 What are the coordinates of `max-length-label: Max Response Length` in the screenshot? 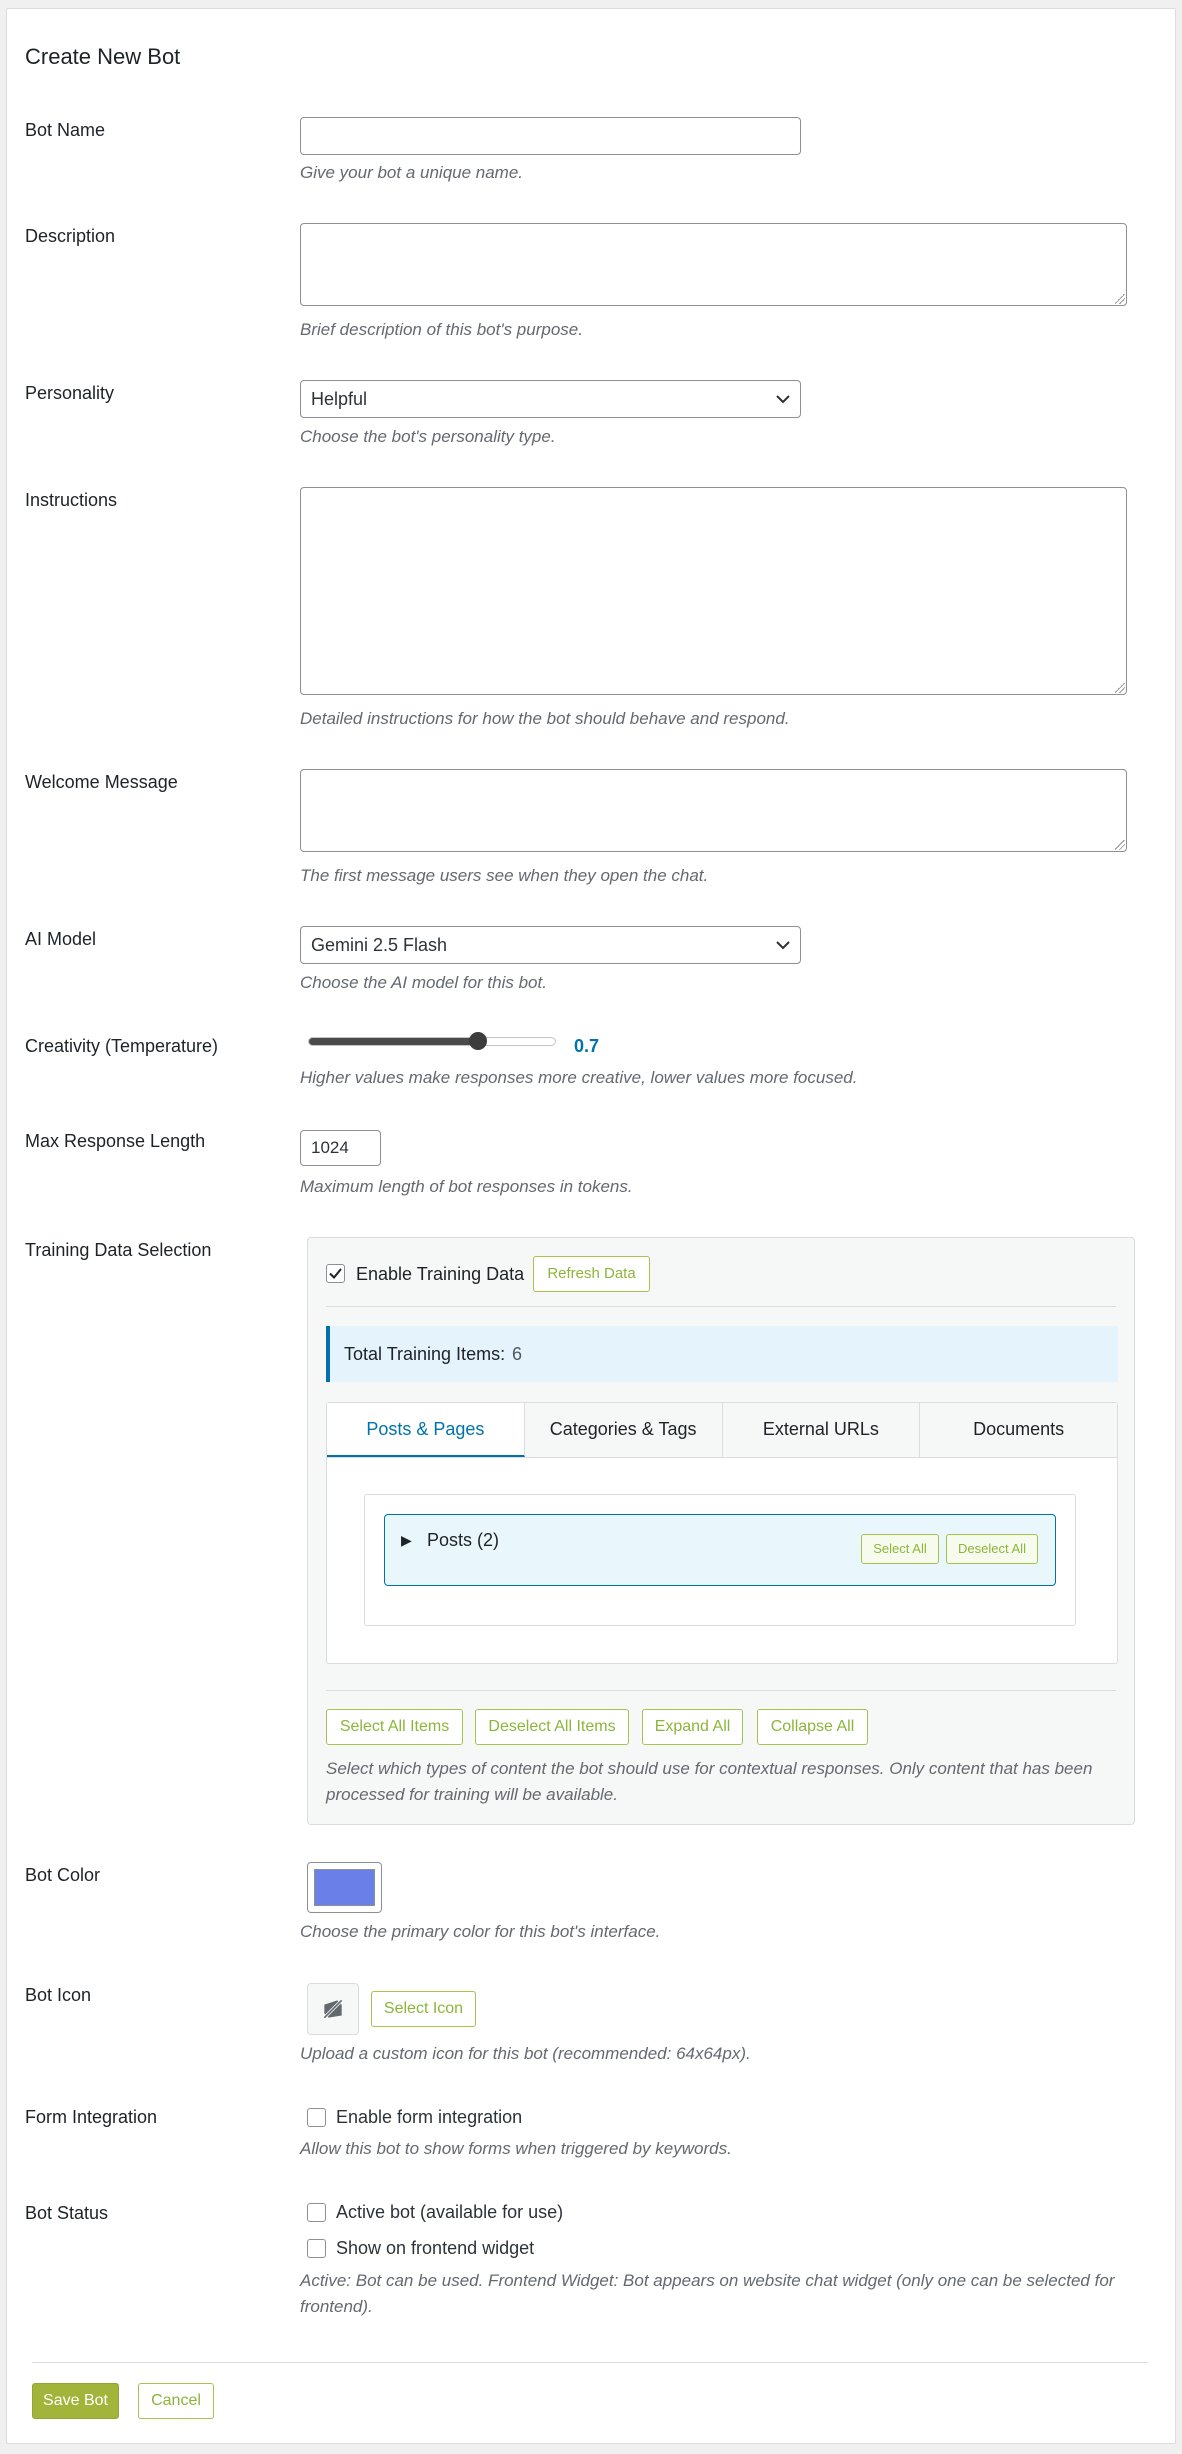 It's located at (115, 1141).